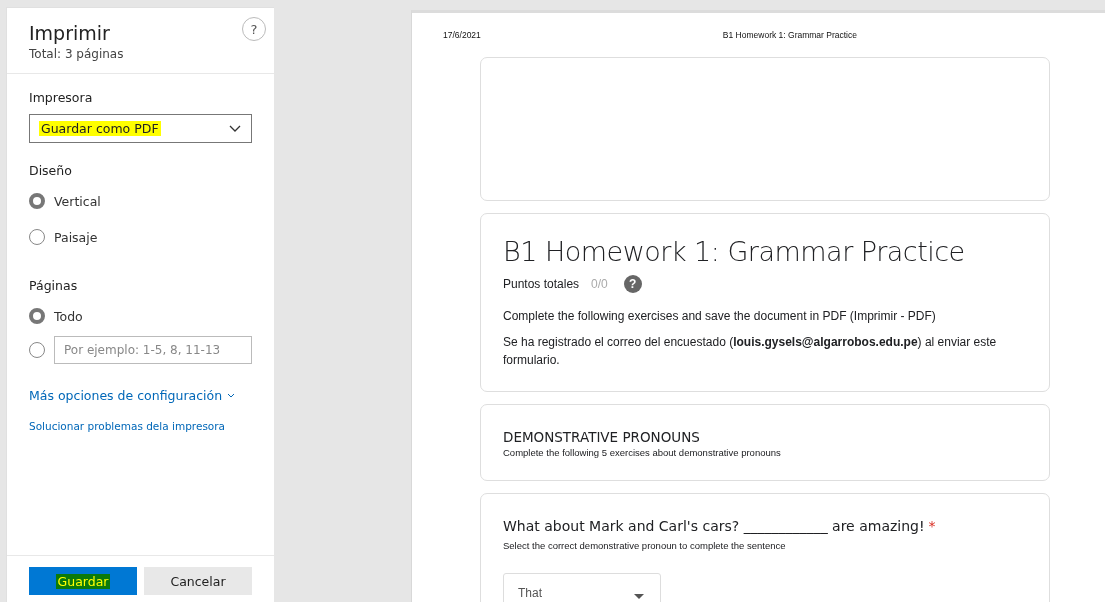 Image resolution: width=1105 pixels, height=602 pixels. I want to click on radio-label: Paisaje, so click(76, 237).